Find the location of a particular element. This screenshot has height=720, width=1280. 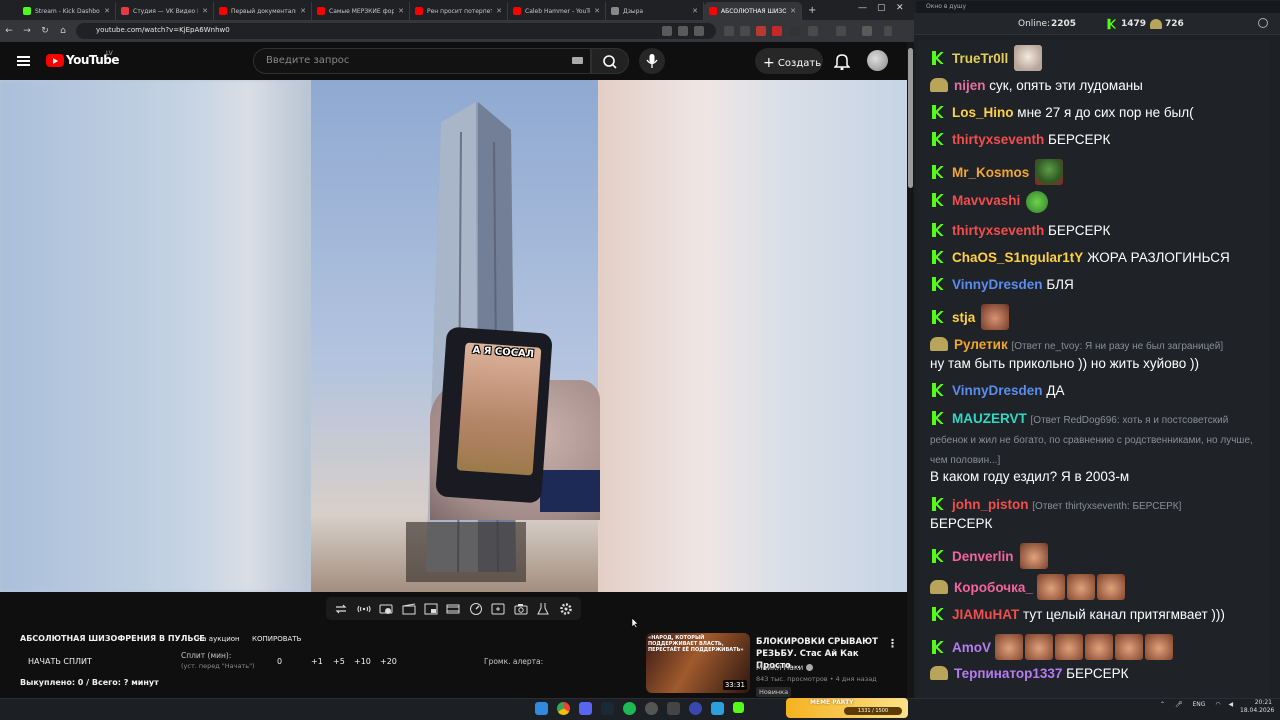

forward-icon: → is located at coordinates (27, 31).